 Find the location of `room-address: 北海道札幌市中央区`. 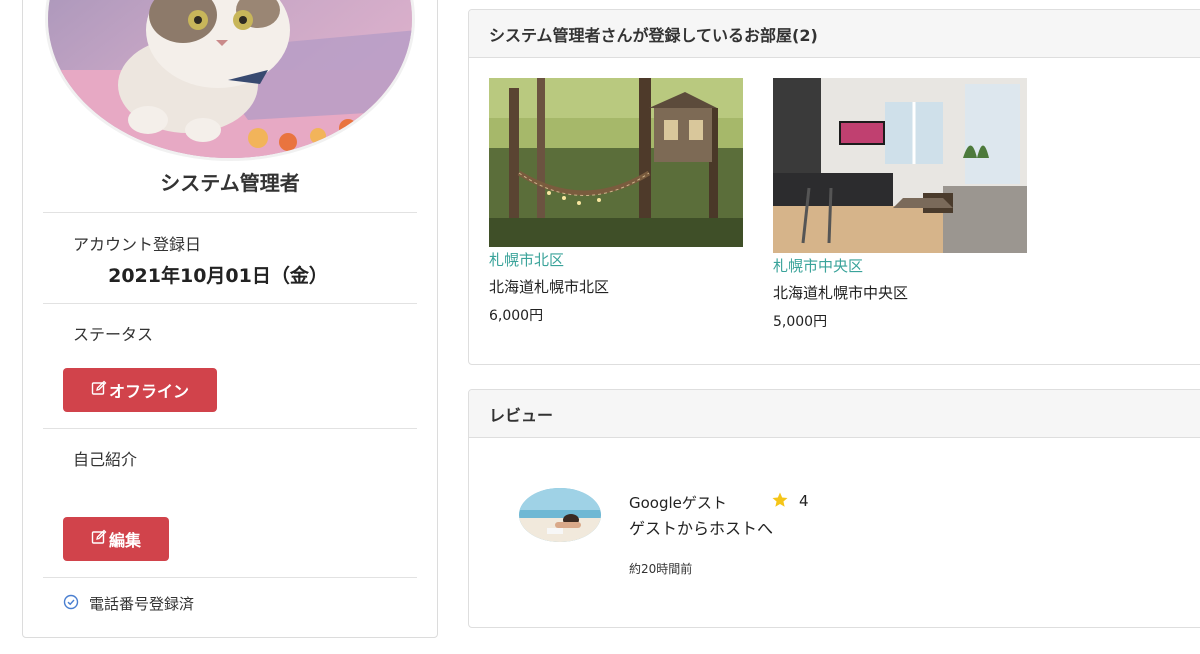

room-address: 北海道札幌市中央区 is located at coordinates (841, 293).